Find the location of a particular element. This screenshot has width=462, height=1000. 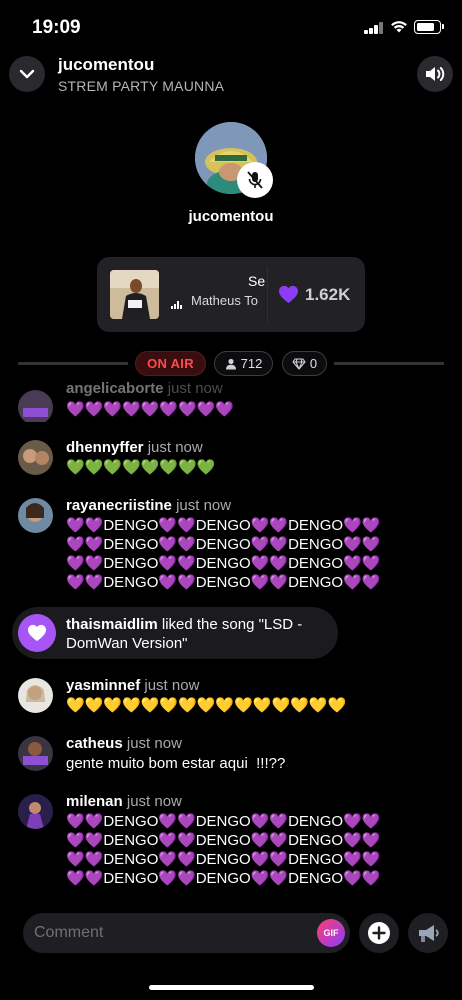

room-title: jucomentou is located at coordinates (106, 64).